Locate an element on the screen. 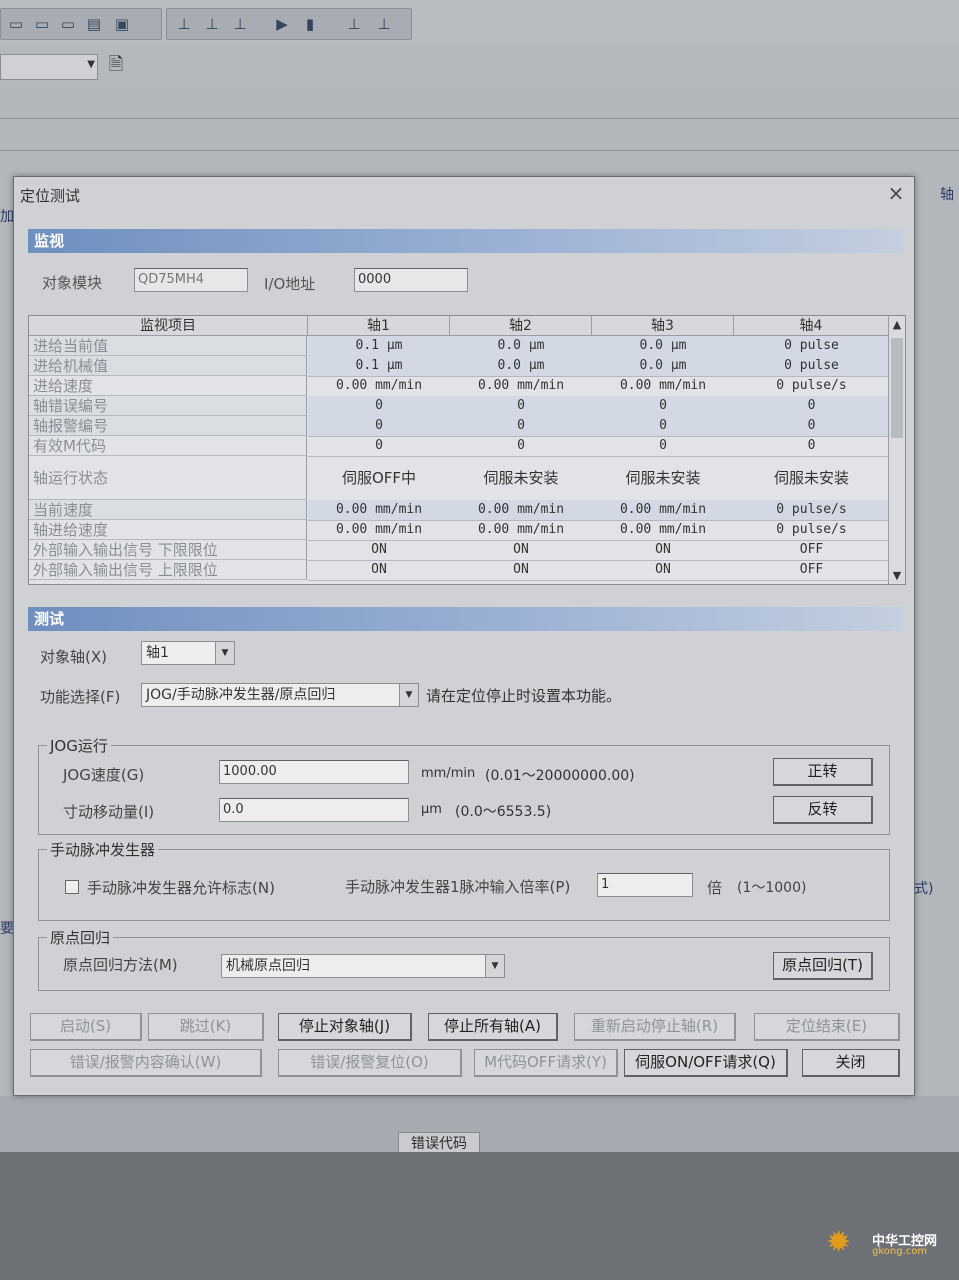 This screenshot has height=1280, width=959. mpg-ratio-unit: 倍 is located at coordinates (715, 888).